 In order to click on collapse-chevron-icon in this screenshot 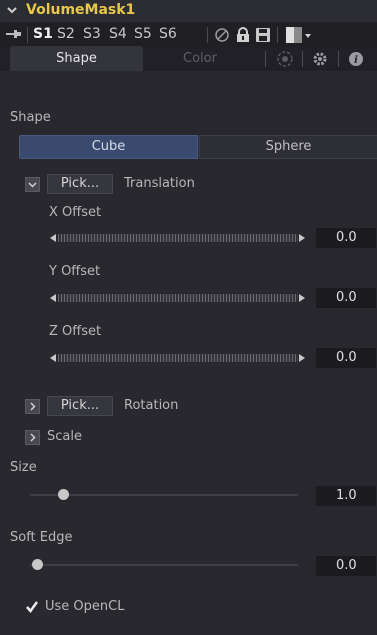, I will do `click(12, 10)`.